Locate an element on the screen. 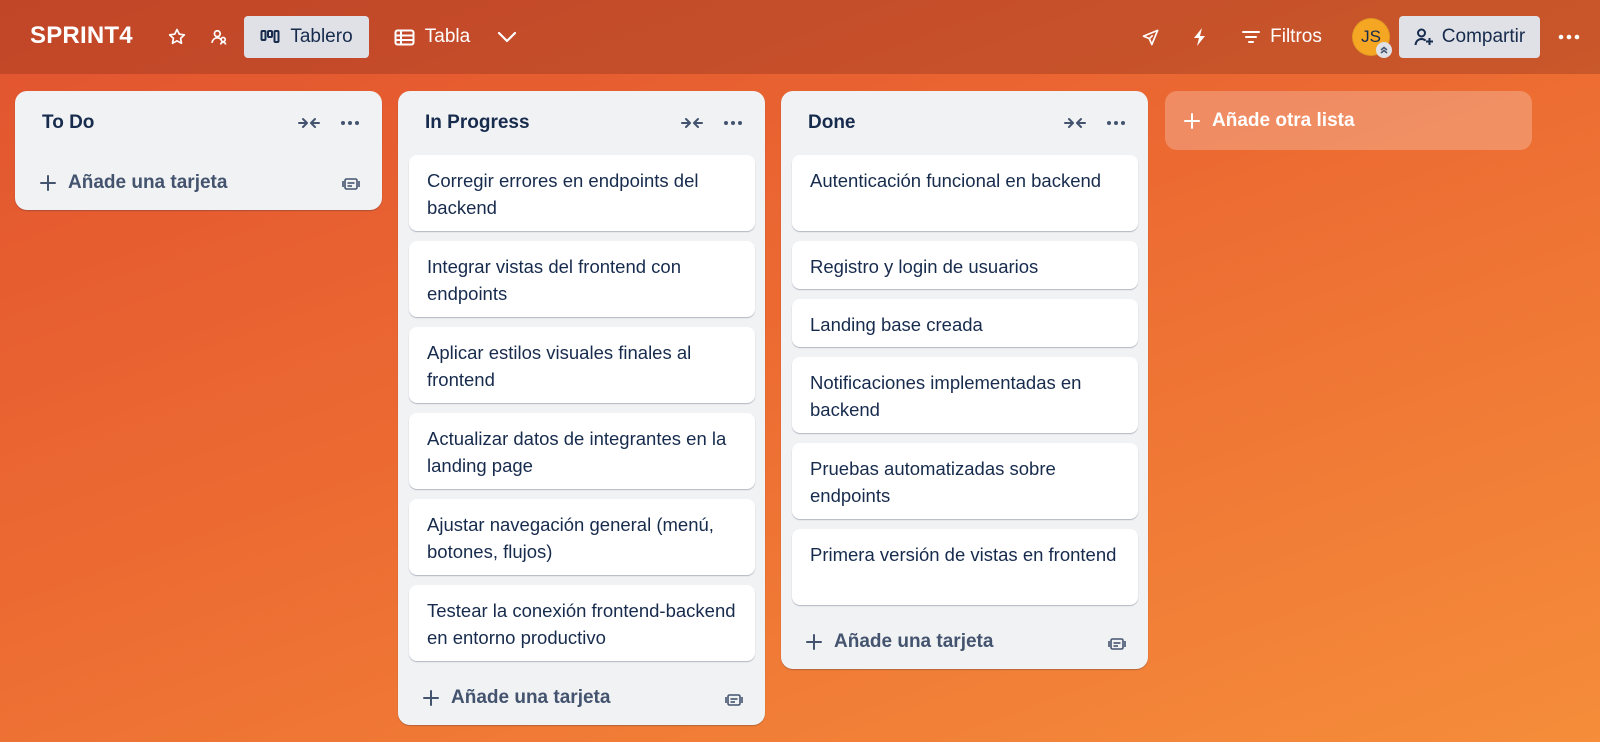 The height and width of the screenshot is (742, 1600). share-button: Compartir is located at coordinates (1469, 37).